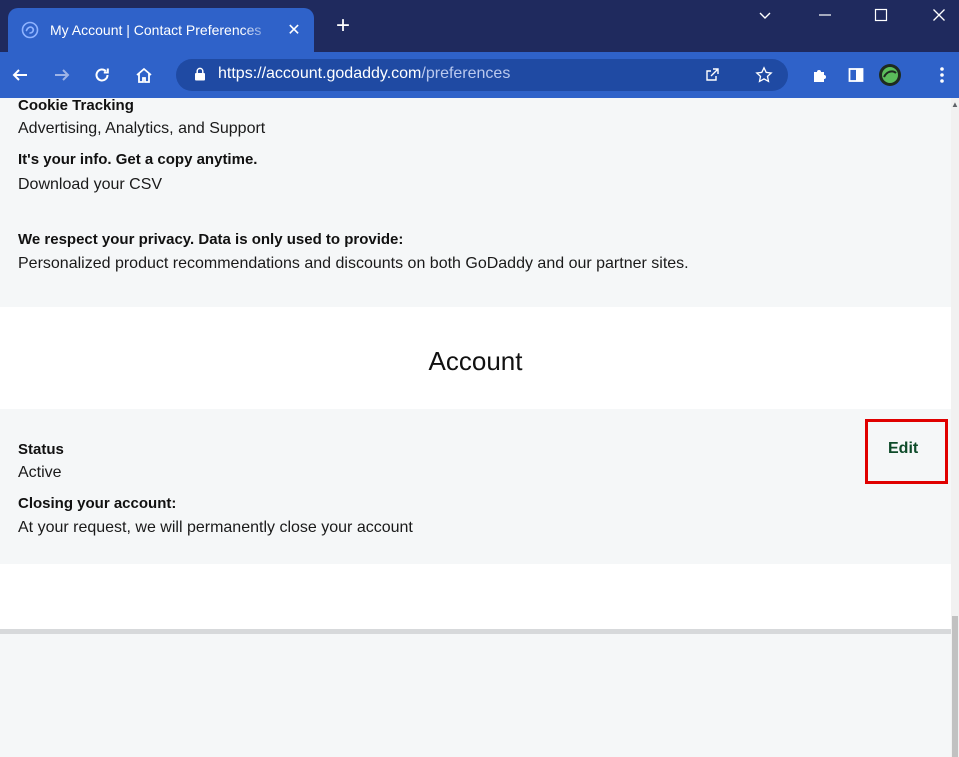  What do you see at coordinates (20, 75) in the screenshot?
I see `back-arrow-icon` at bounding box center [20, 75].